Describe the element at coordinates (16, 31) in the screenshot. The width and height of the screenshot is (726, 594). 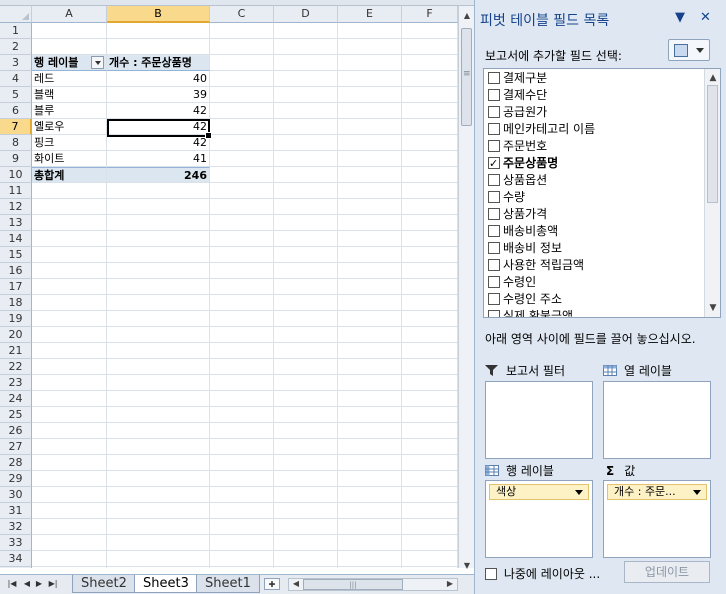
I see `row-header: 1` at that location.